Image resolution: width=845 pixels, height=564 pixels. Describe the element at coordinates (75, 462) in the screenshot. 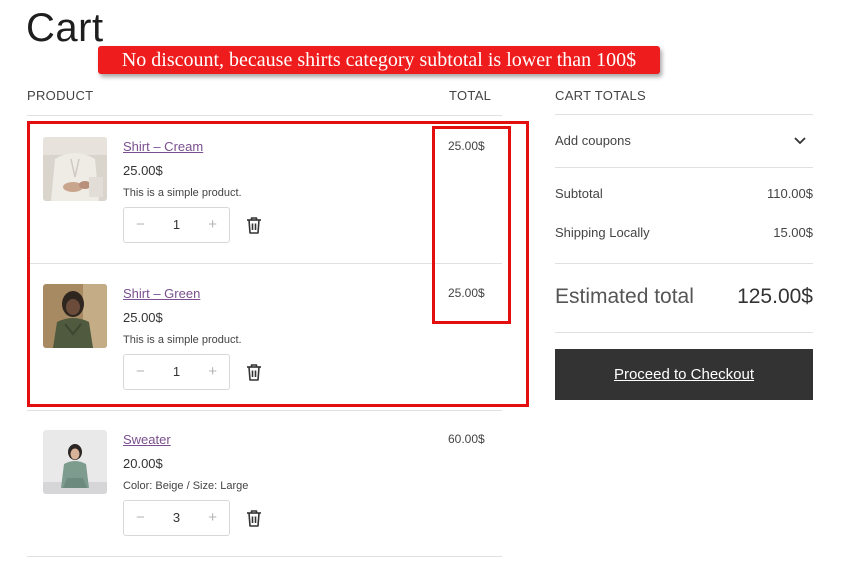

I see `product-thumbnail` at that location.